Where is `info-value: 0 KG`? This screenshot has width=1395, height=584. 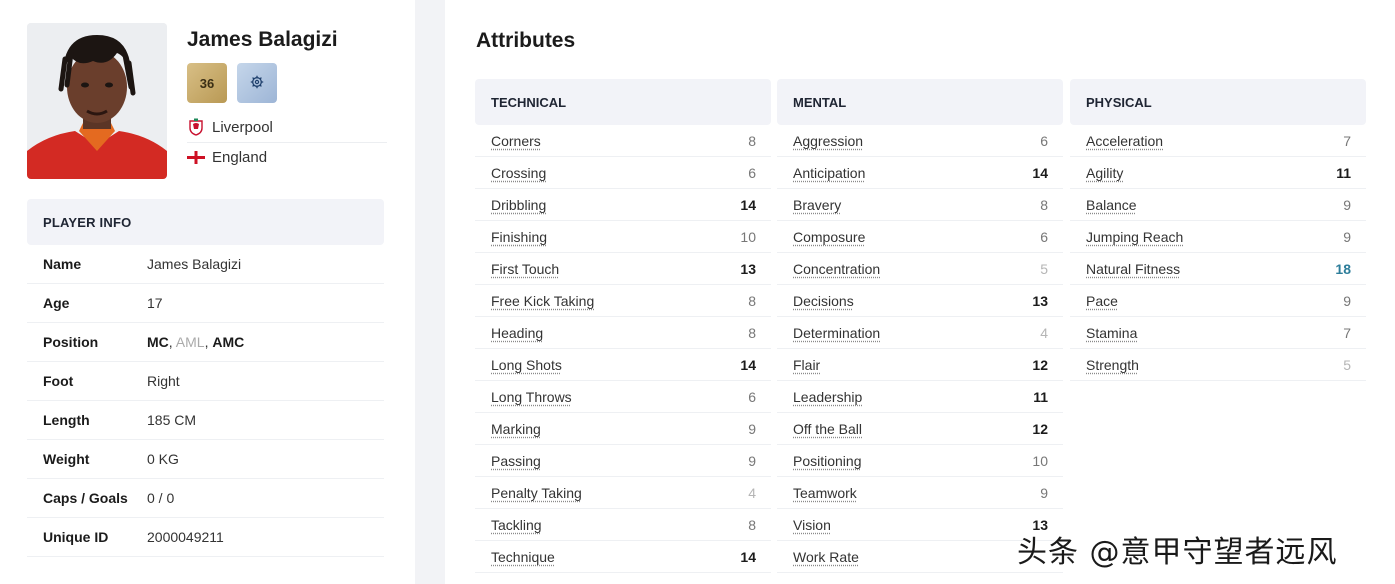 info-value: 0 KG is located at coordinates (163, 459).